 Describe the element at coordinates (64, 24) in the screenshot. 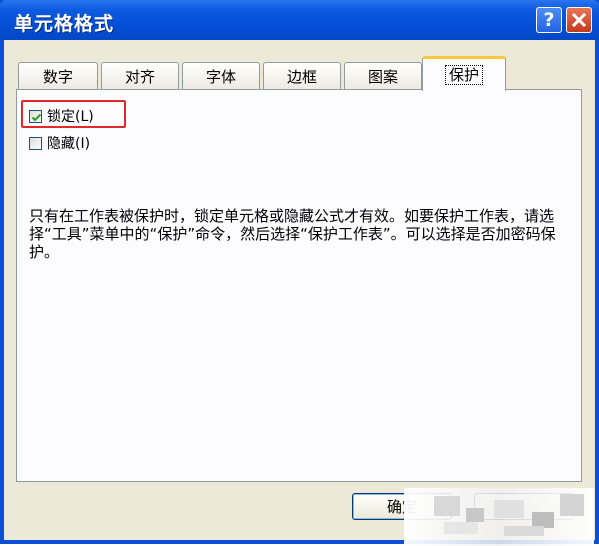

I see `dialog-title: 单元格格式` at that location.